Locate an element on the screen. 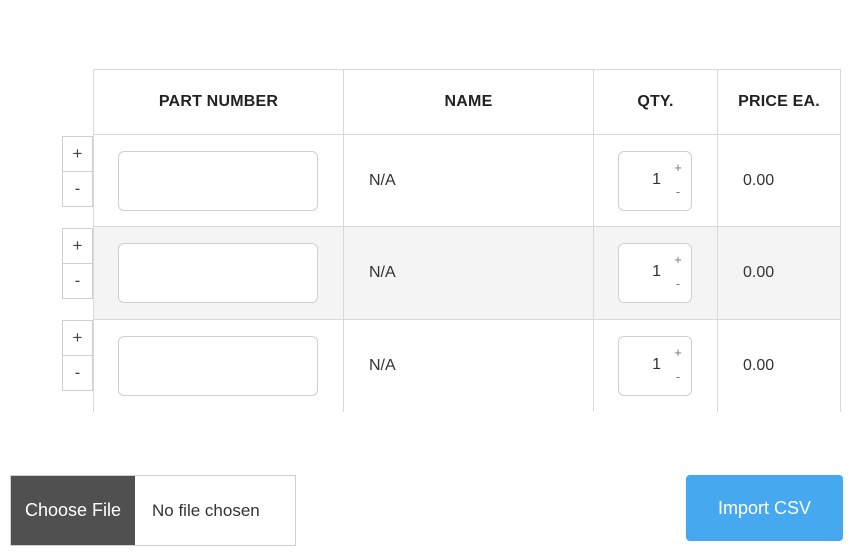  header-name: NAME is located at coordinates (469, 102).